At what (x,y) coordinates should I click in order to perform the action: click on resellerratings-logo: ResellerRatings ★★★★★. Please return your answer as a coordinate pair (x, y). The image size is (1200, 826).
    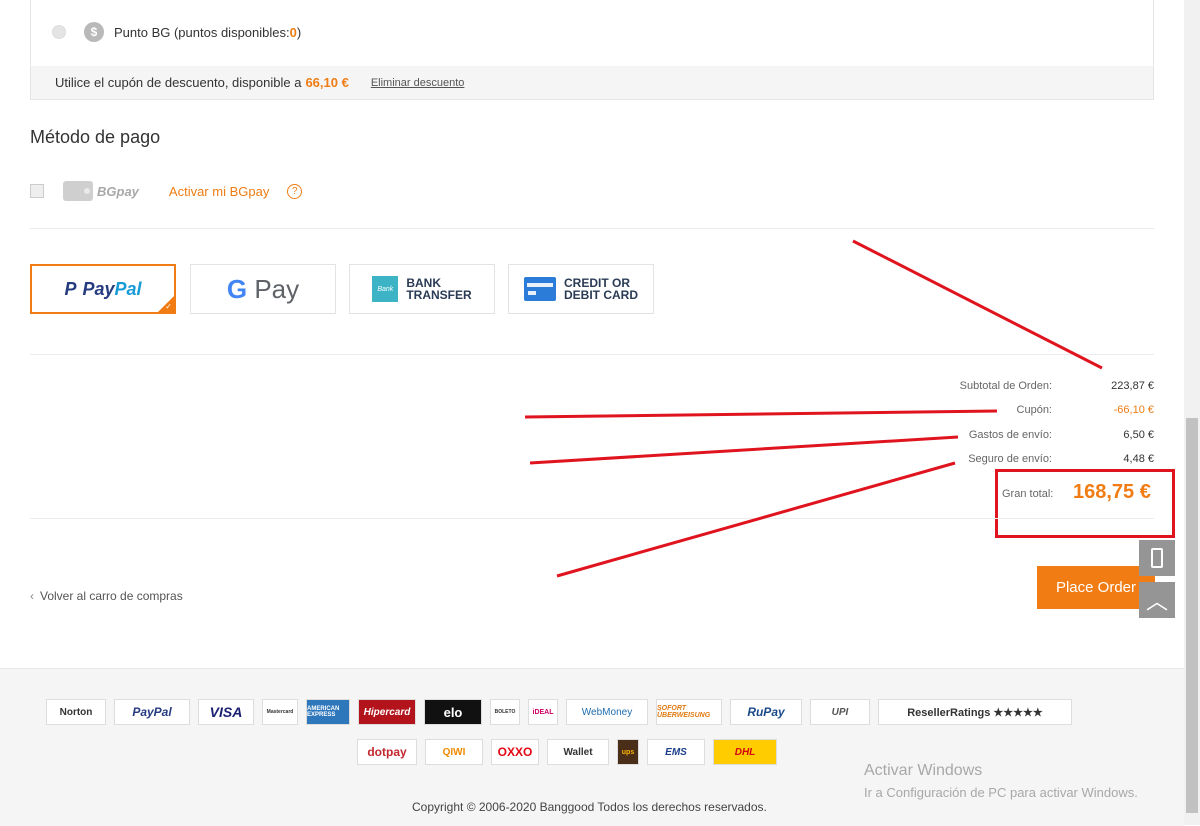
    Looking at the image, I should click on (975, 712).